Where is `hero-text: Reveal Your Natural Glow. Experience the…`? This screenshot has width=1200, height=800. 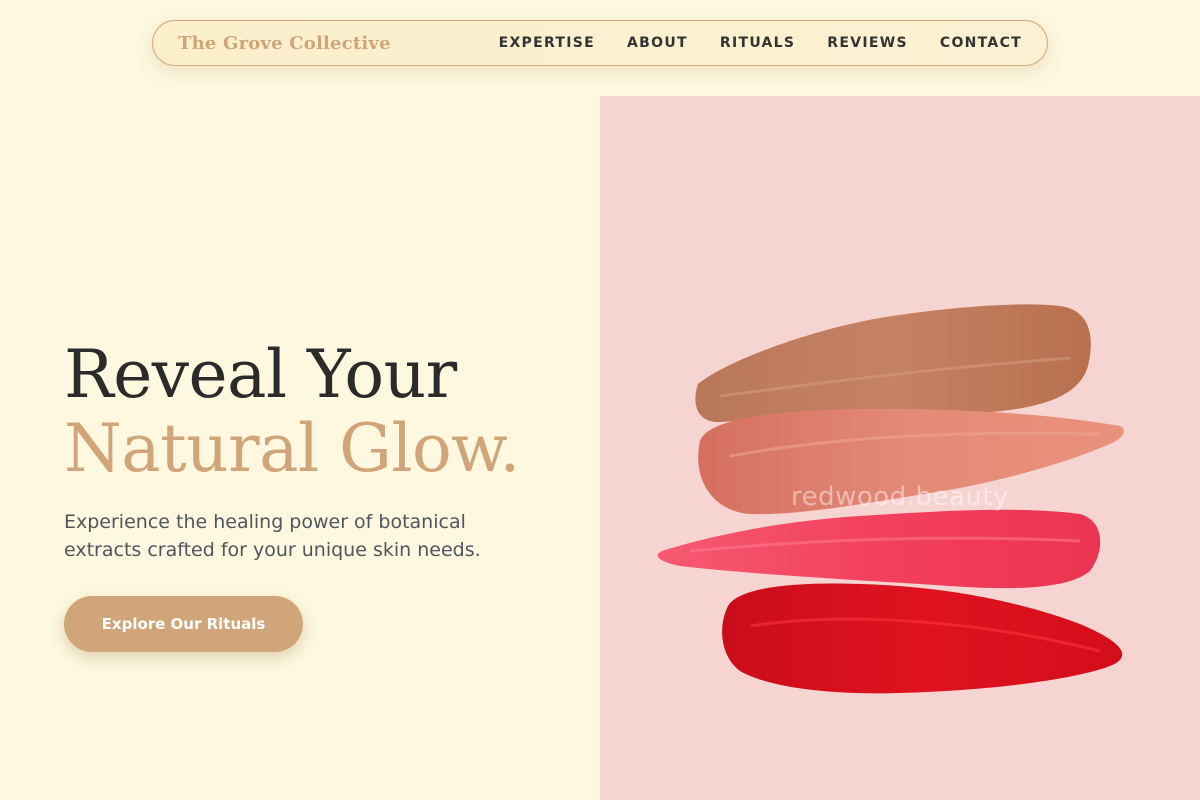 hero-text: Reveal Your Natural Glow. Experience the… is located at coordinates (324, 460).